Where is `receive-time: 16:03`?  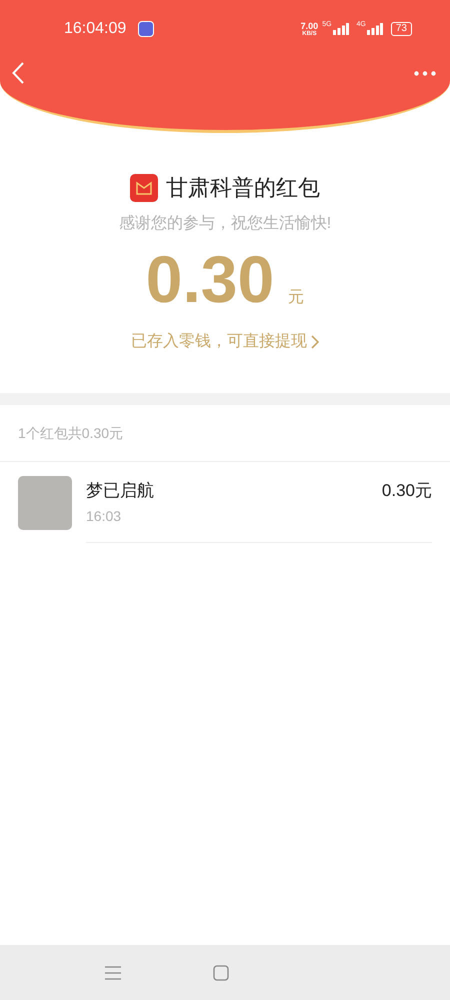 receive-time: 16:03 is located at coordinates (104, 516).